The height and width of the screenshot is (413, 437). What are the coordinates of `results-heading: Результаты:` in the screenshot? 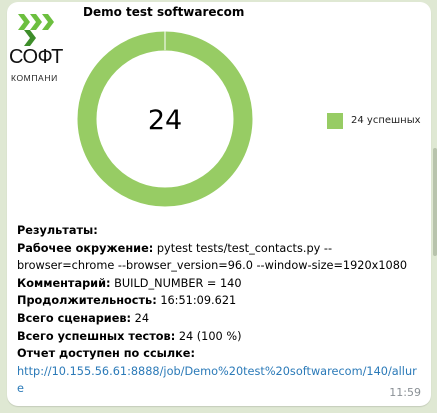 It's located at (57, 230).